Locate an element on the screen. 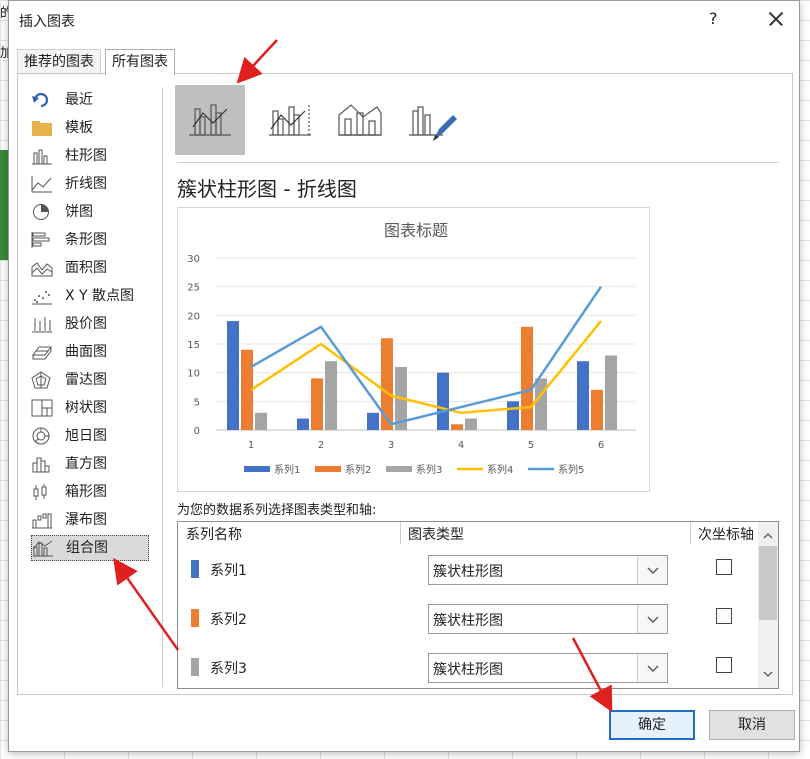 The height and width of the screenshot is (759, 810). tab-all-charts: 所有图表 is located at coordinates (140, 62).